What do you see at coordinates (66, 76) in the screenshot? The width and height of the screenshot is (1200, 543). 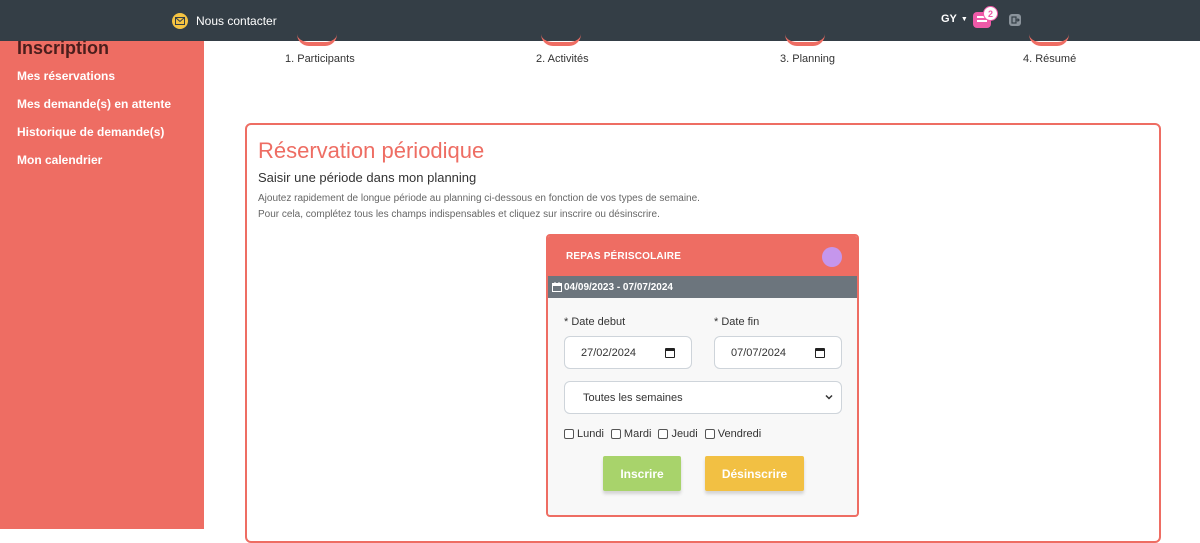 I see `sidebar-item-reservations: Mes réservations` at bounding box center [66, 76].